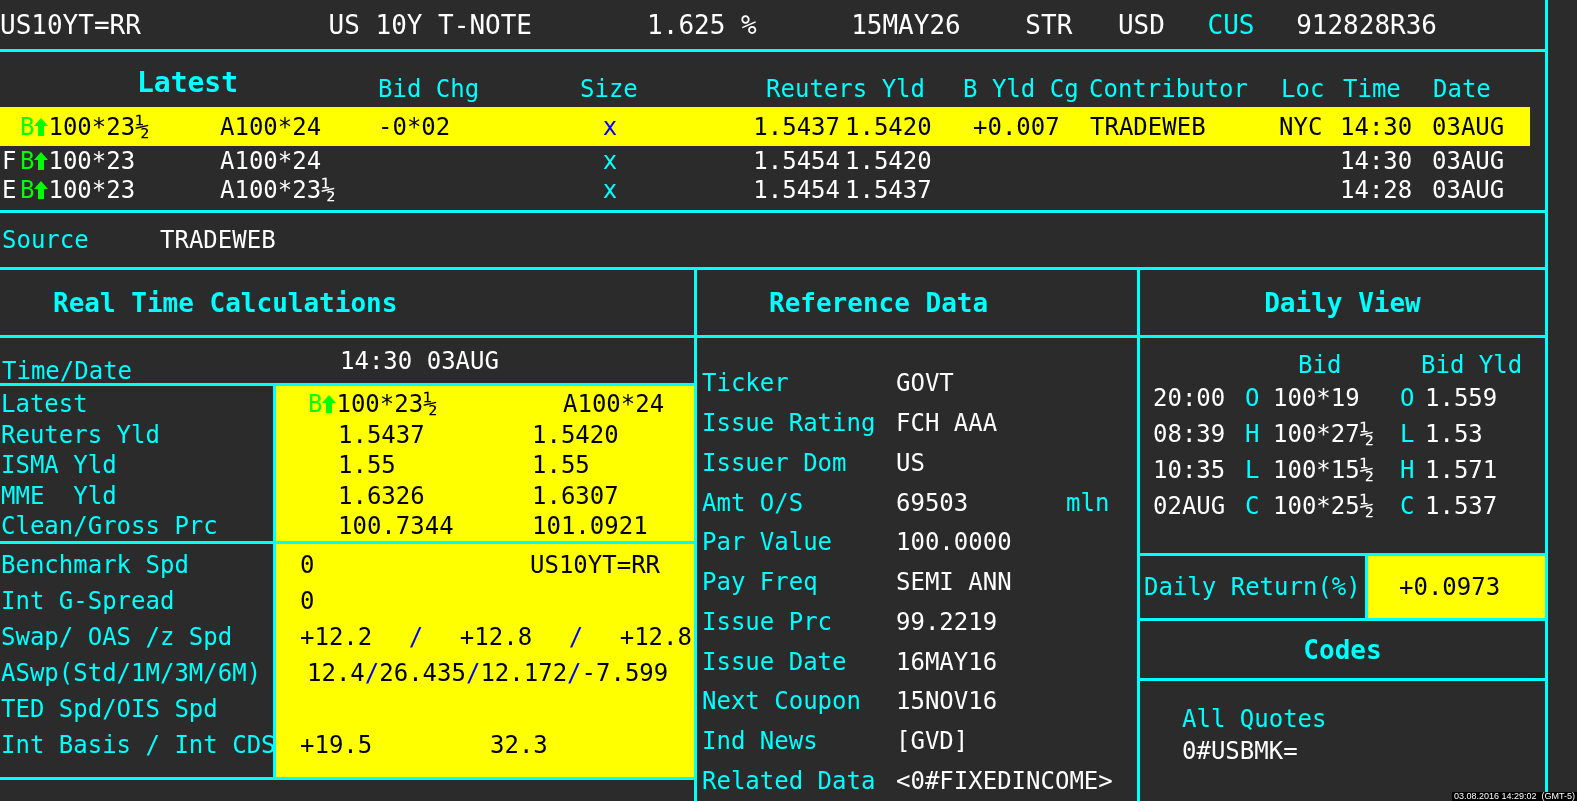  What do you see at coordinates (590, 526) in the screenshot?
I see `calc-value: 101.0921` at bounding box center [590, 526].